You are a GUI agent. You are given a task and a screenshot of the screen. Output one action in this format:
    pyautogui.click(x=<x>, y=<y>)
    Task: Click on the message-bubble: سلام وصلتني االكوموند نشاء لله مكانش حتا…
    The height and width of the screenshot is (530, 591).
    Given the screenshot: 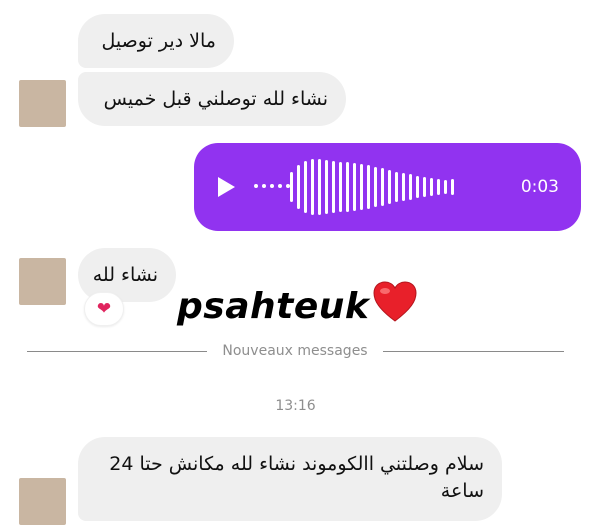 What is the action you would take?
    pyautogui.click(x=290, y=479)
    